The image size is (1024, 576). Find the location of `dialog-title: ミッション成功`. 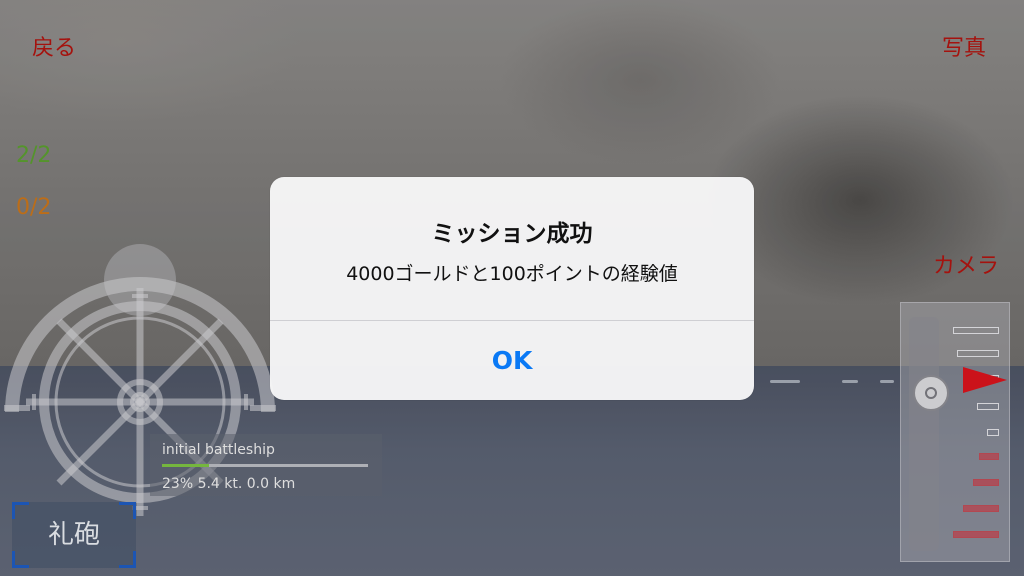

dialog-title: ミッション成功 is located at coordinates (512, 234).